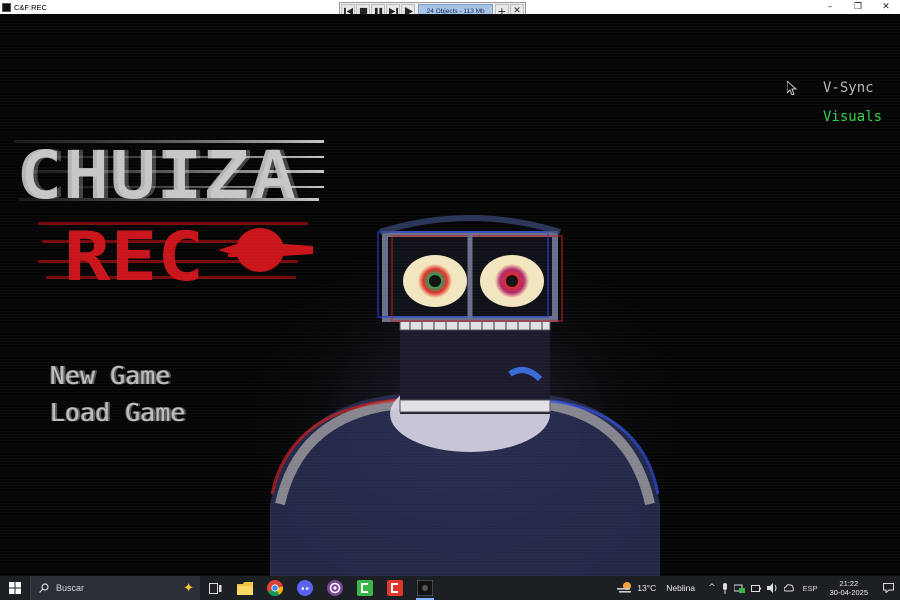 The width and height of the screenshot is (900, 600). I want to click on tor-browser-button, so click(335, 588).